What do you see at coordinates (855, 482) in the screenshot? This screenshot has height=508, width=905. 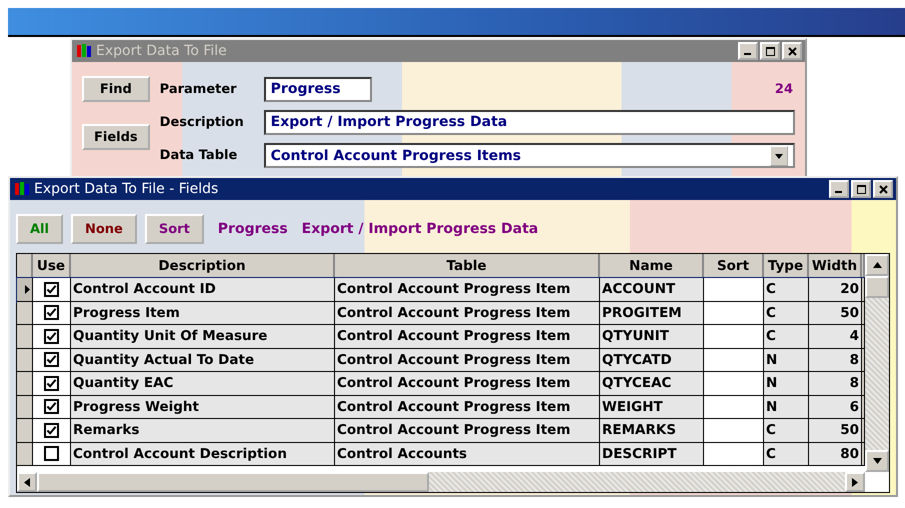 I see `right-arrow-icon` at bounding box center [855, 482].